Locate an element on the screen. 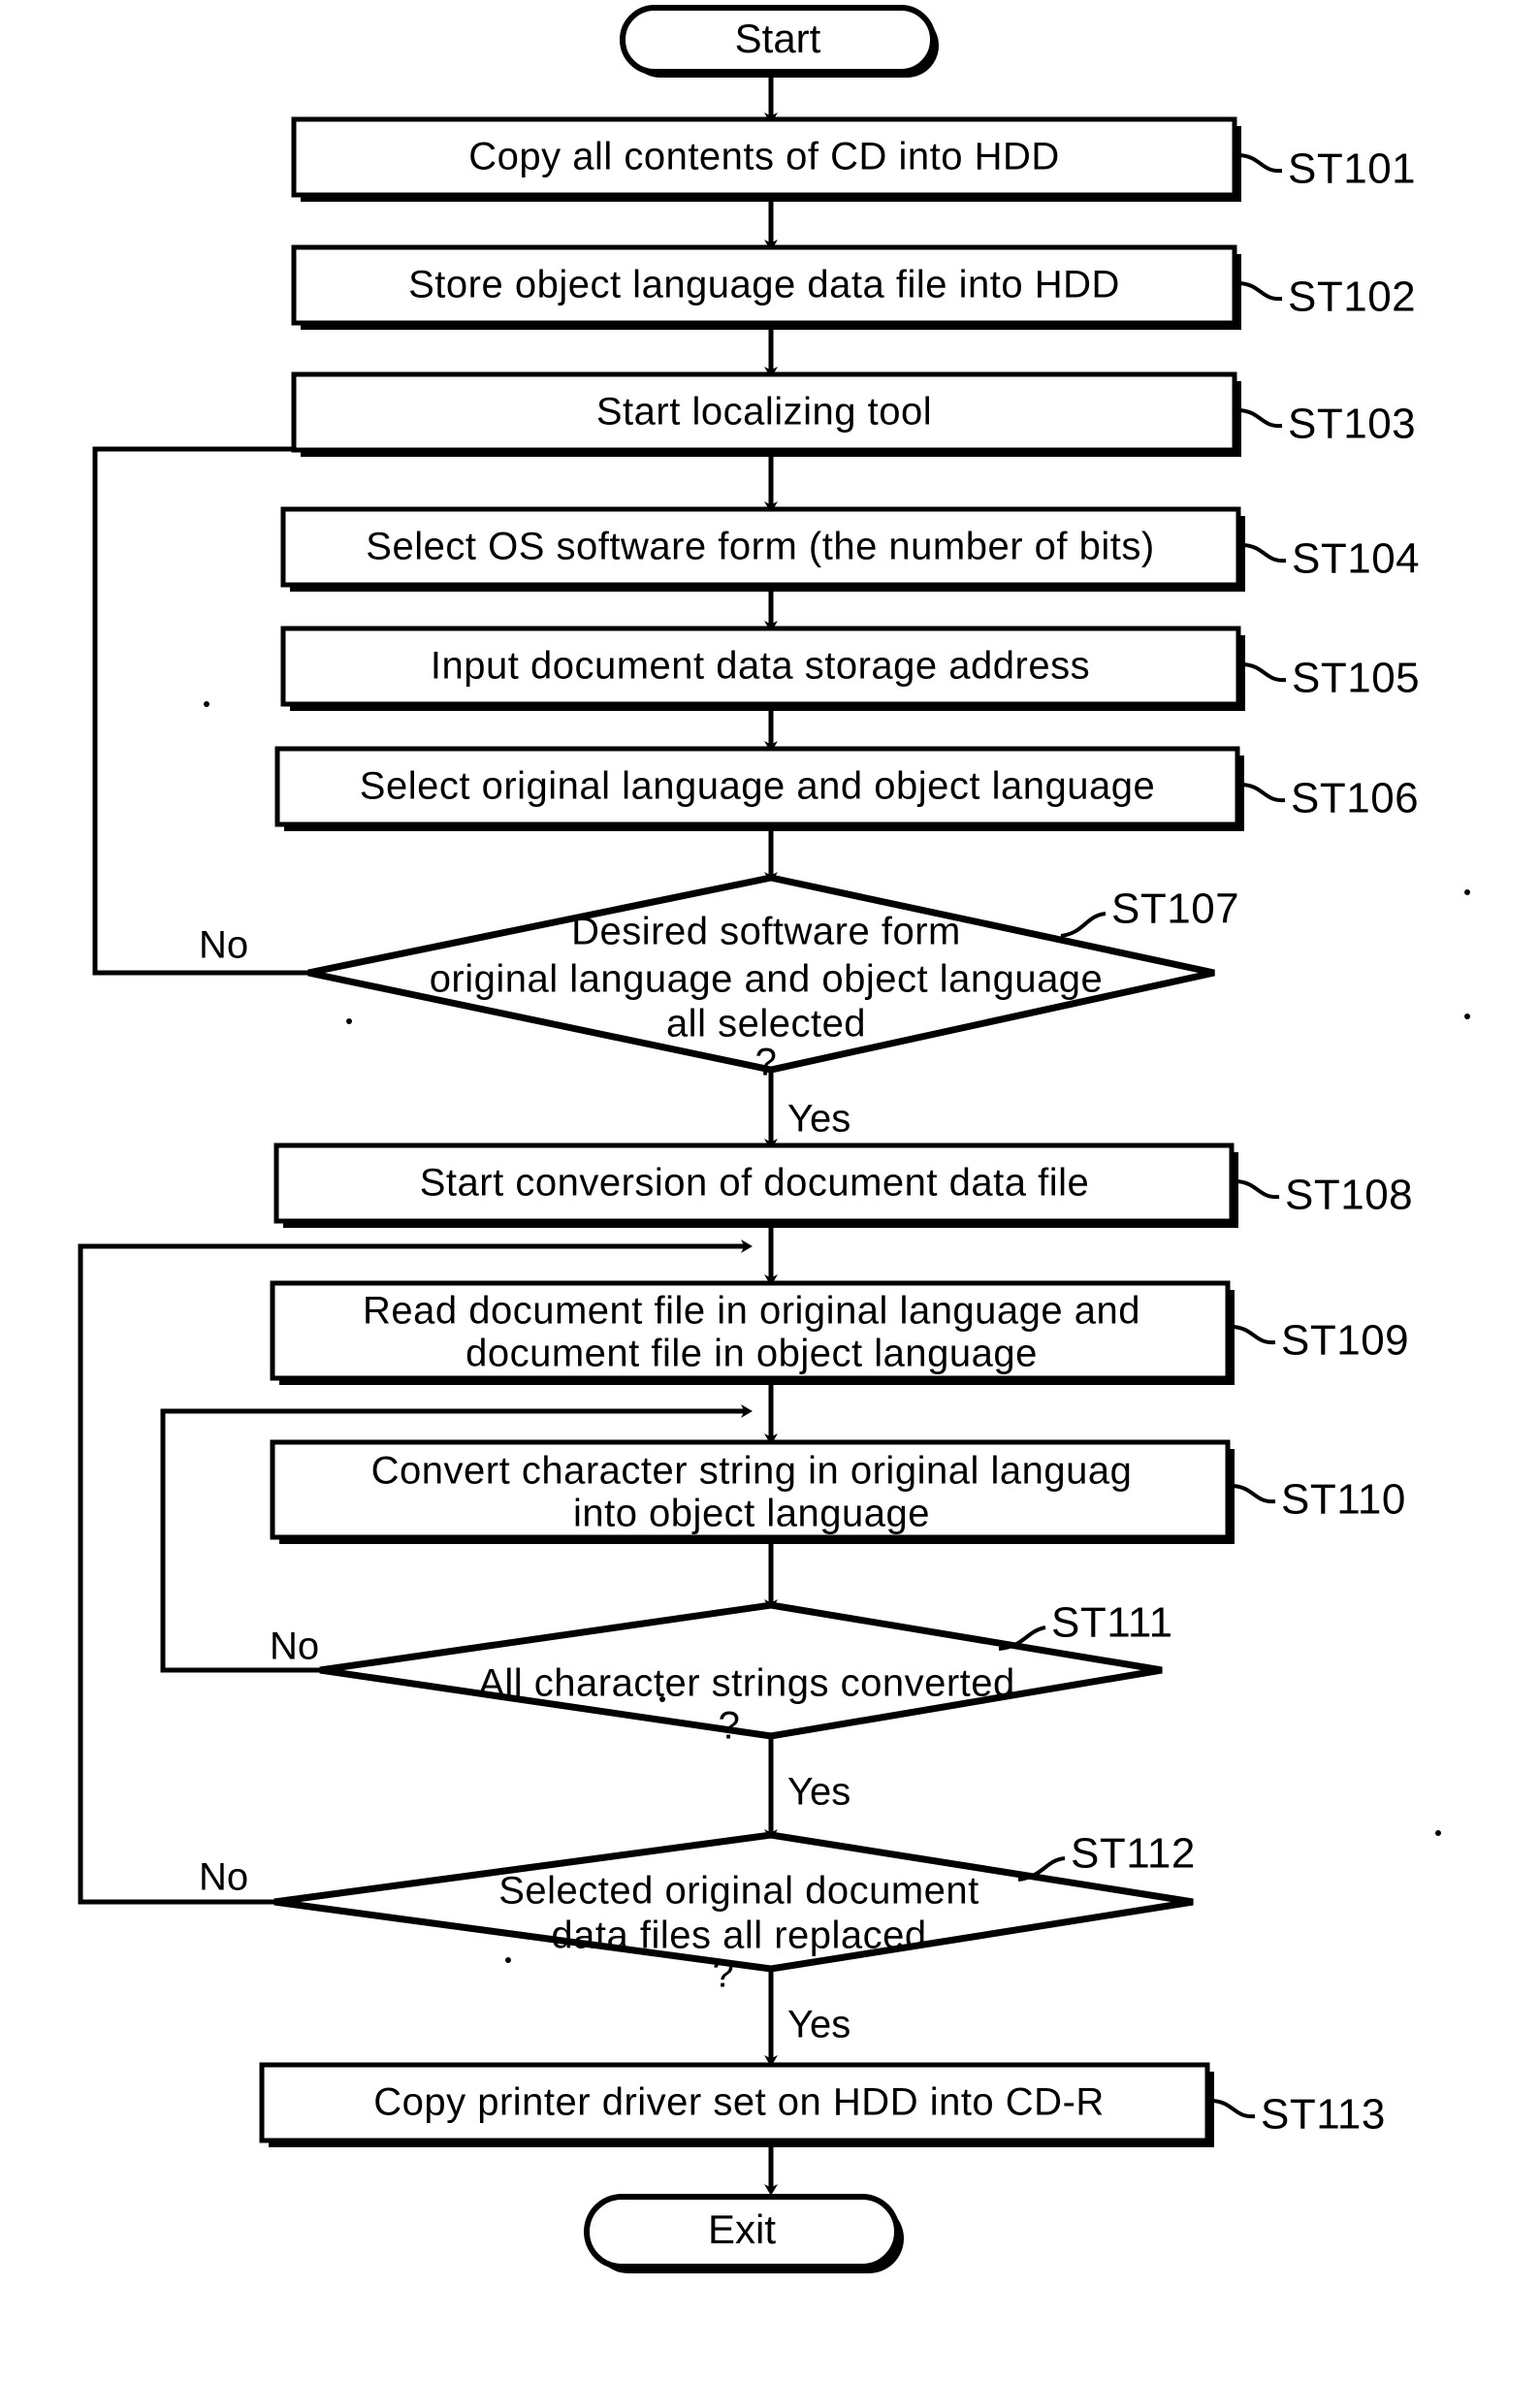 The image size is (1540, 2382). leader-st105 is located at coordinates (1264, 672).